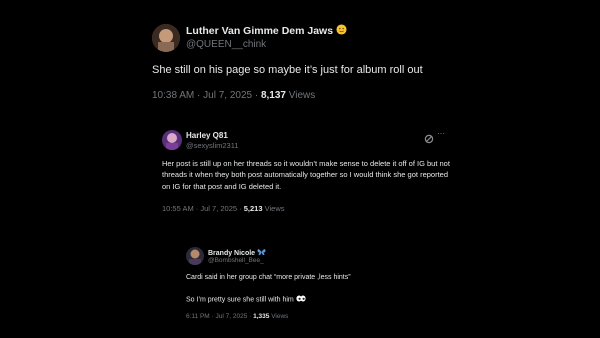 This screenshot has height=338, width=600. I want to click on display-name: Luther Van Gimme Dem Jaws, so click(266, 31).